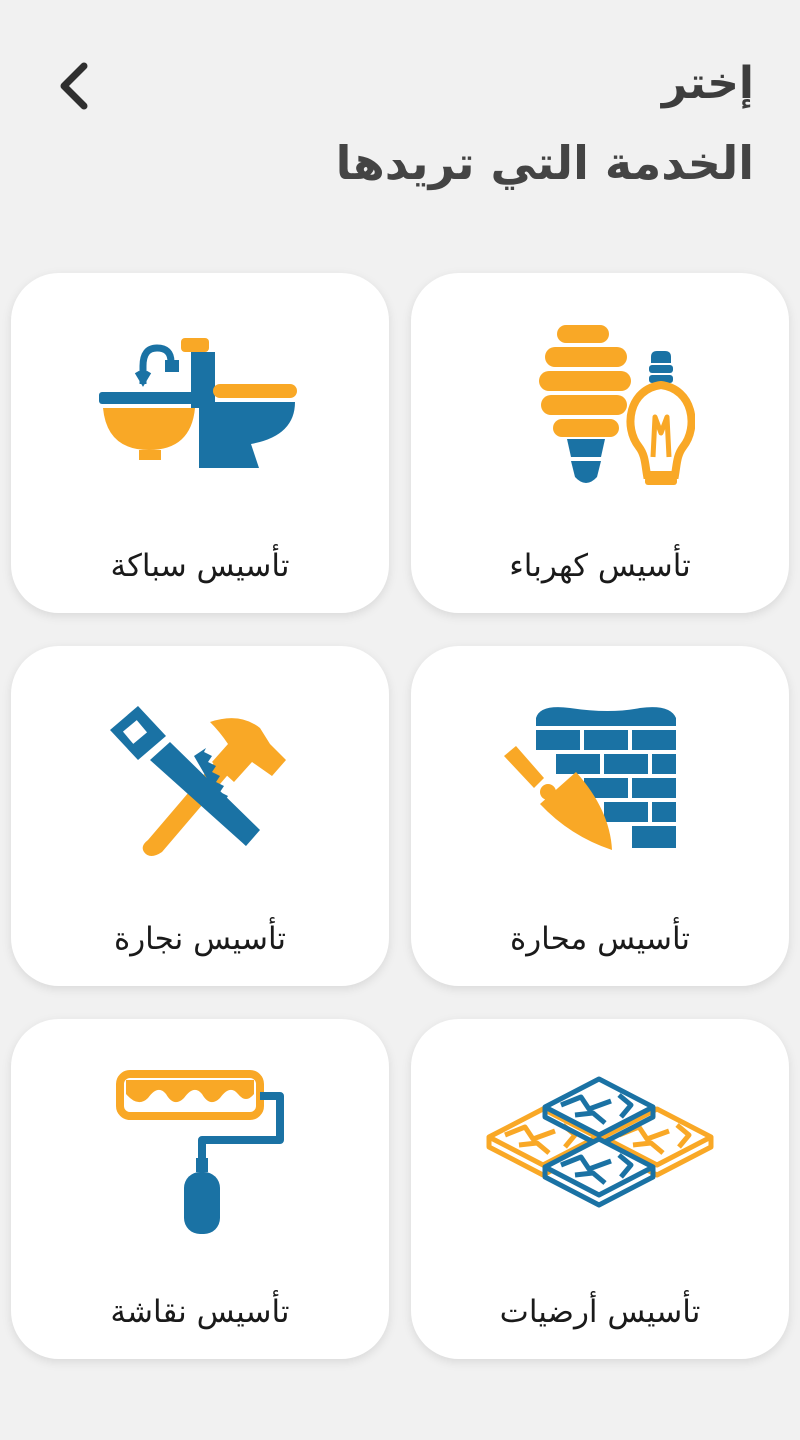 The image size is (800, 1440). What do you see at coordinates (600, 1142) in the screenshot?
I see `floor-tiles-icon` at bounding box center [600, 1142].